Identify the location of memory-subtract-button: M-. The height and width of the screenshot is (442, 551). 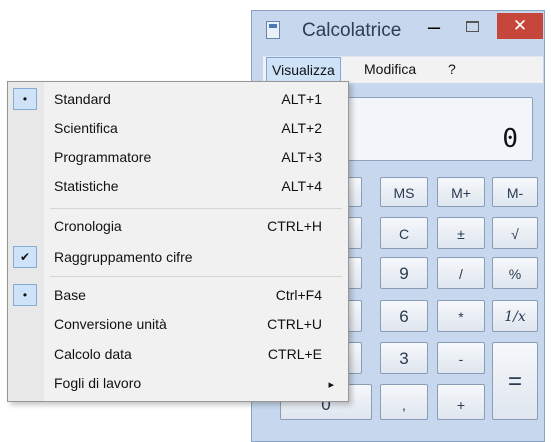
(515, 192).